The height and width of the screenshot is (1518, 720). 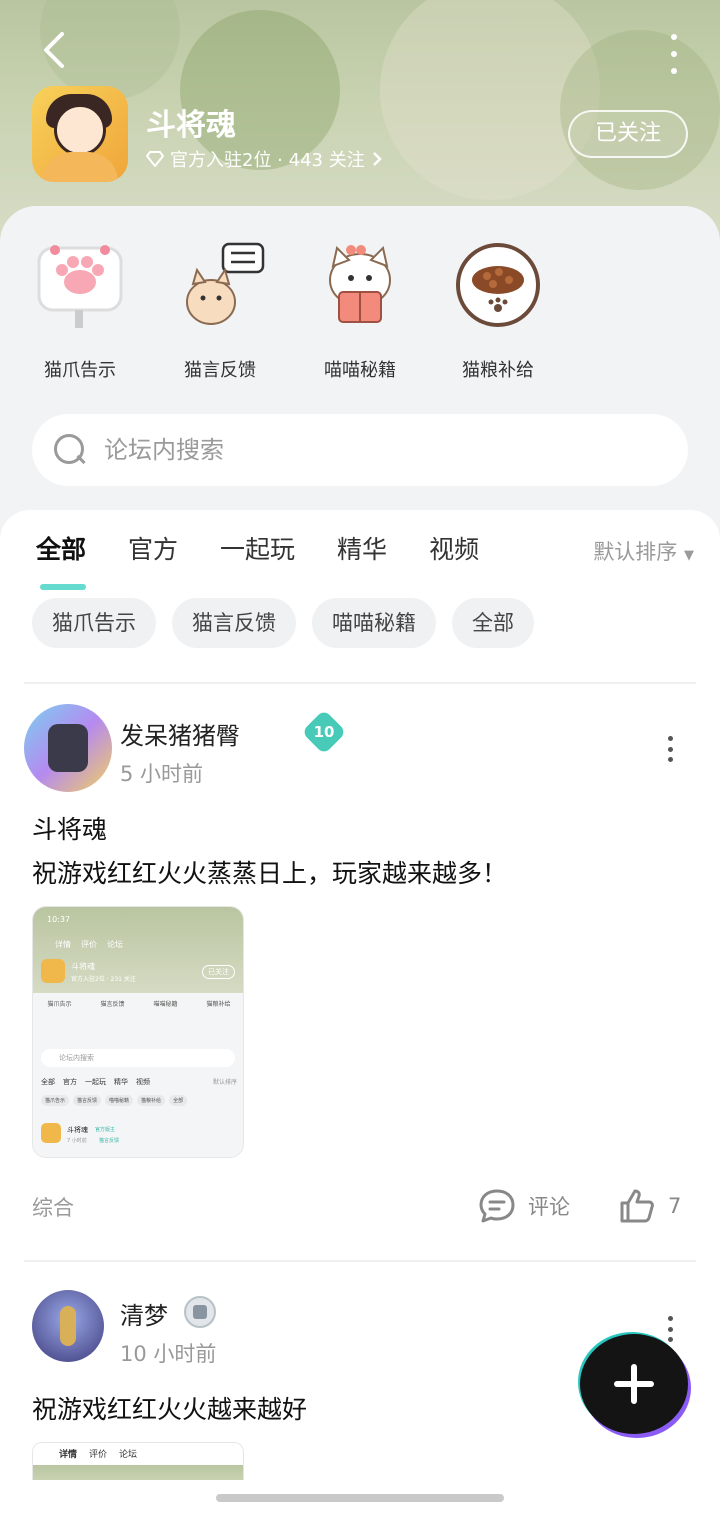 I want to click on more-menu-button, so click(x=674, y=54).